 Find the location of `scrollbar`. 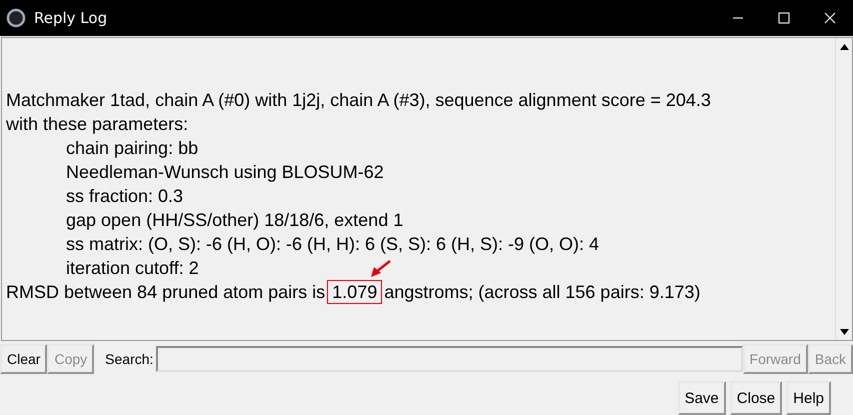

scrollbar is located at coordinates (843, 189).